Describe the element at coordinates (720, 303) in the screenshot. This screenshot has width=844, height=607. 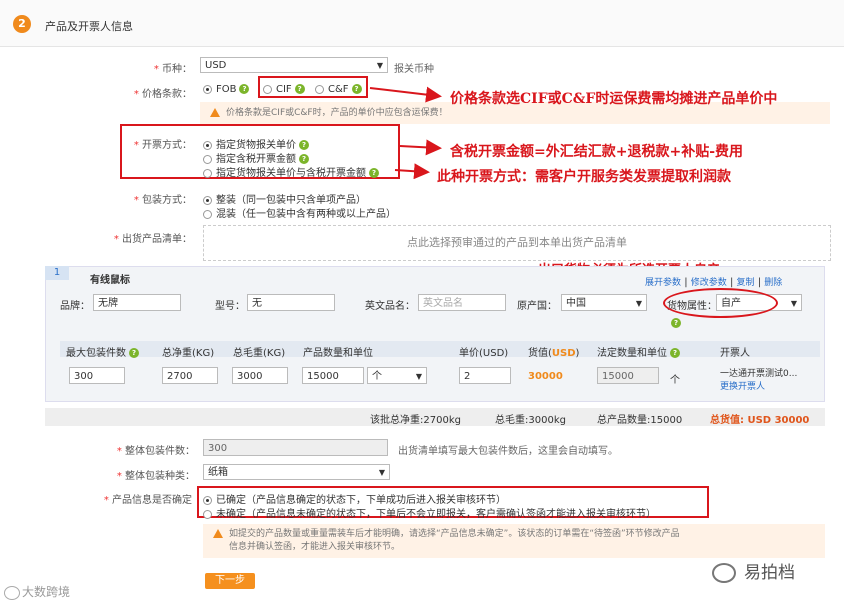
I see `annotation-ellipse-goods-attr` at that location.